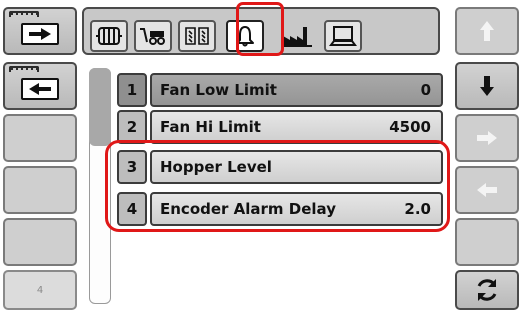  What do you see at coordinates (100, 107) in the screenshot?
I see `list-scrollbar-thumb` at bounding box center [100, 107].